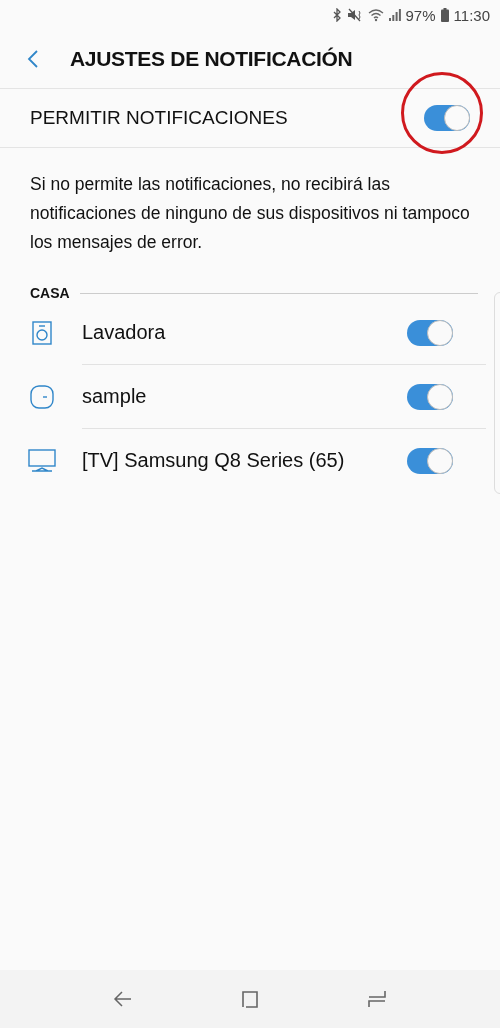  What do you see at coordinates (336, 15) in the screenshot?
I see `bluetooth-icon` at bounding box center [336, 15].